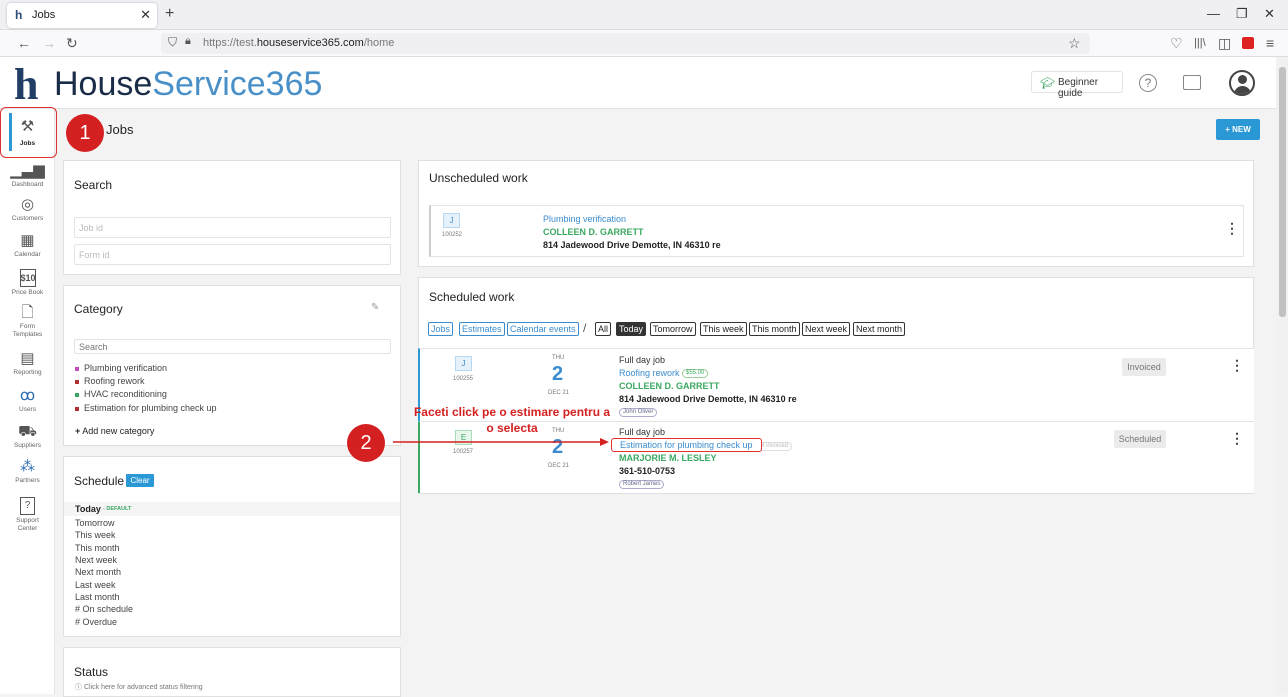 This screenshot has height=697, width=1288. What do you see at coordinates (72, 43) in the screenshot?
I see `reload-icon: ↻` at bounding box center [72, 43].